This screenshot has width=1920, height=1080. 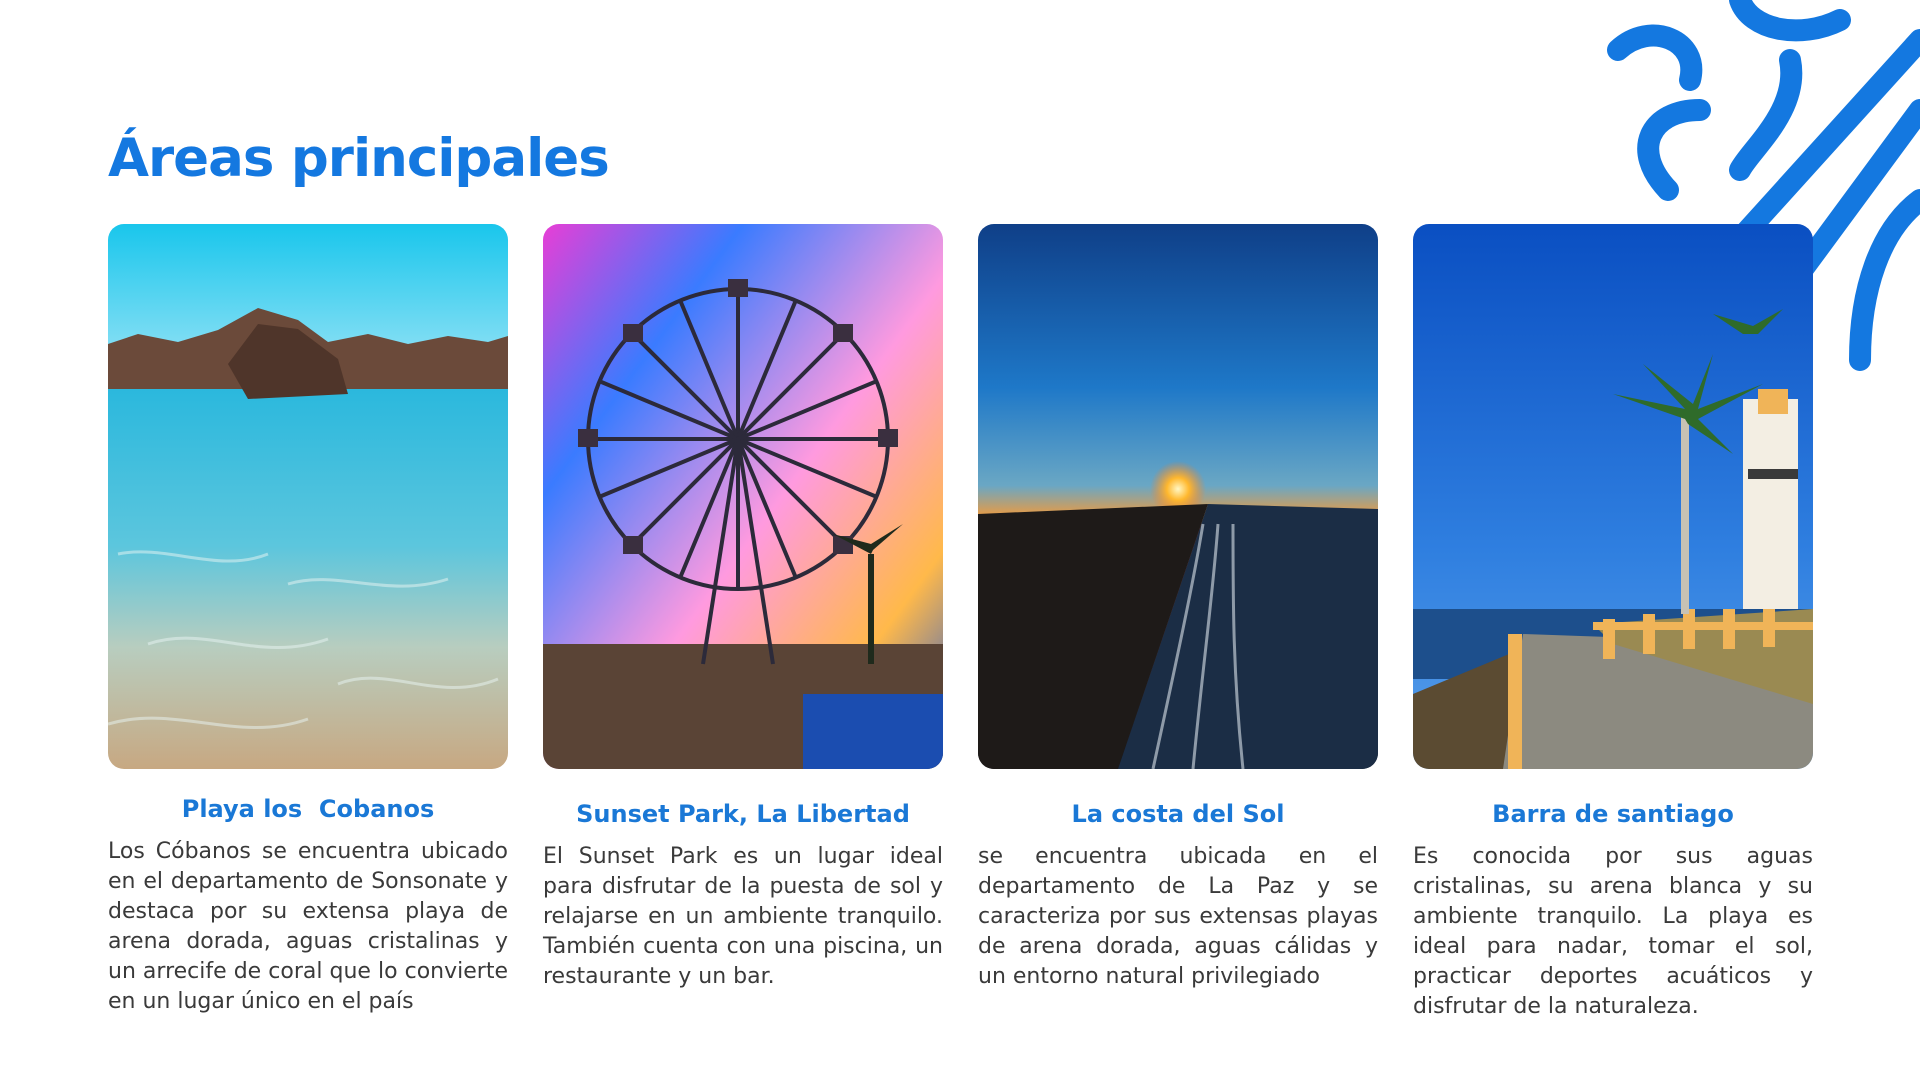 I want to click on photo-playa-los-cobanos, so click(x=308, y=496).